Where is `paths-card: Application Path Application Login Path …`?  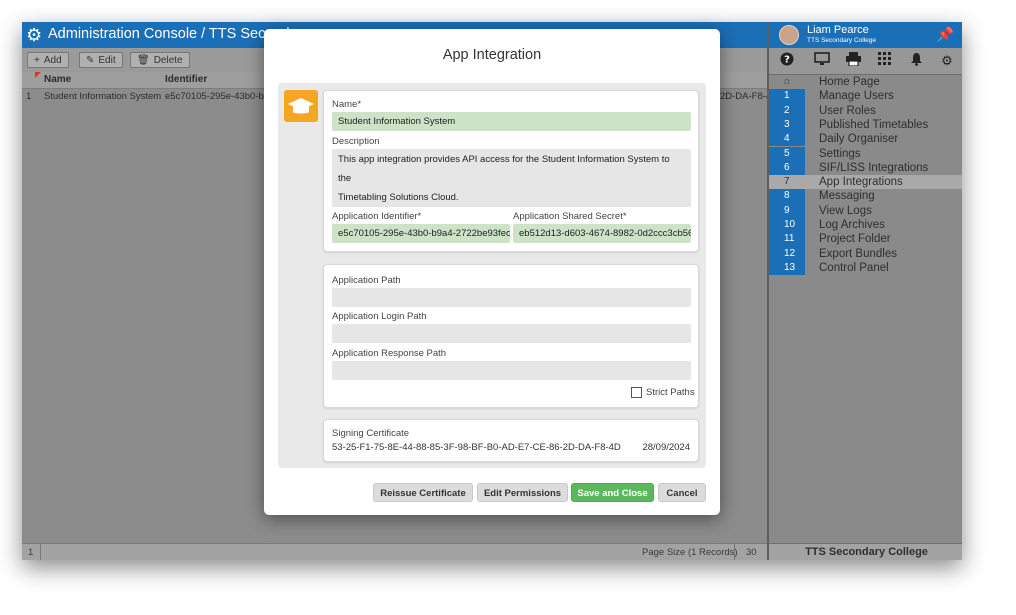 paths-card: Application Path Application Login Path … is located at coordinates (511, 336).